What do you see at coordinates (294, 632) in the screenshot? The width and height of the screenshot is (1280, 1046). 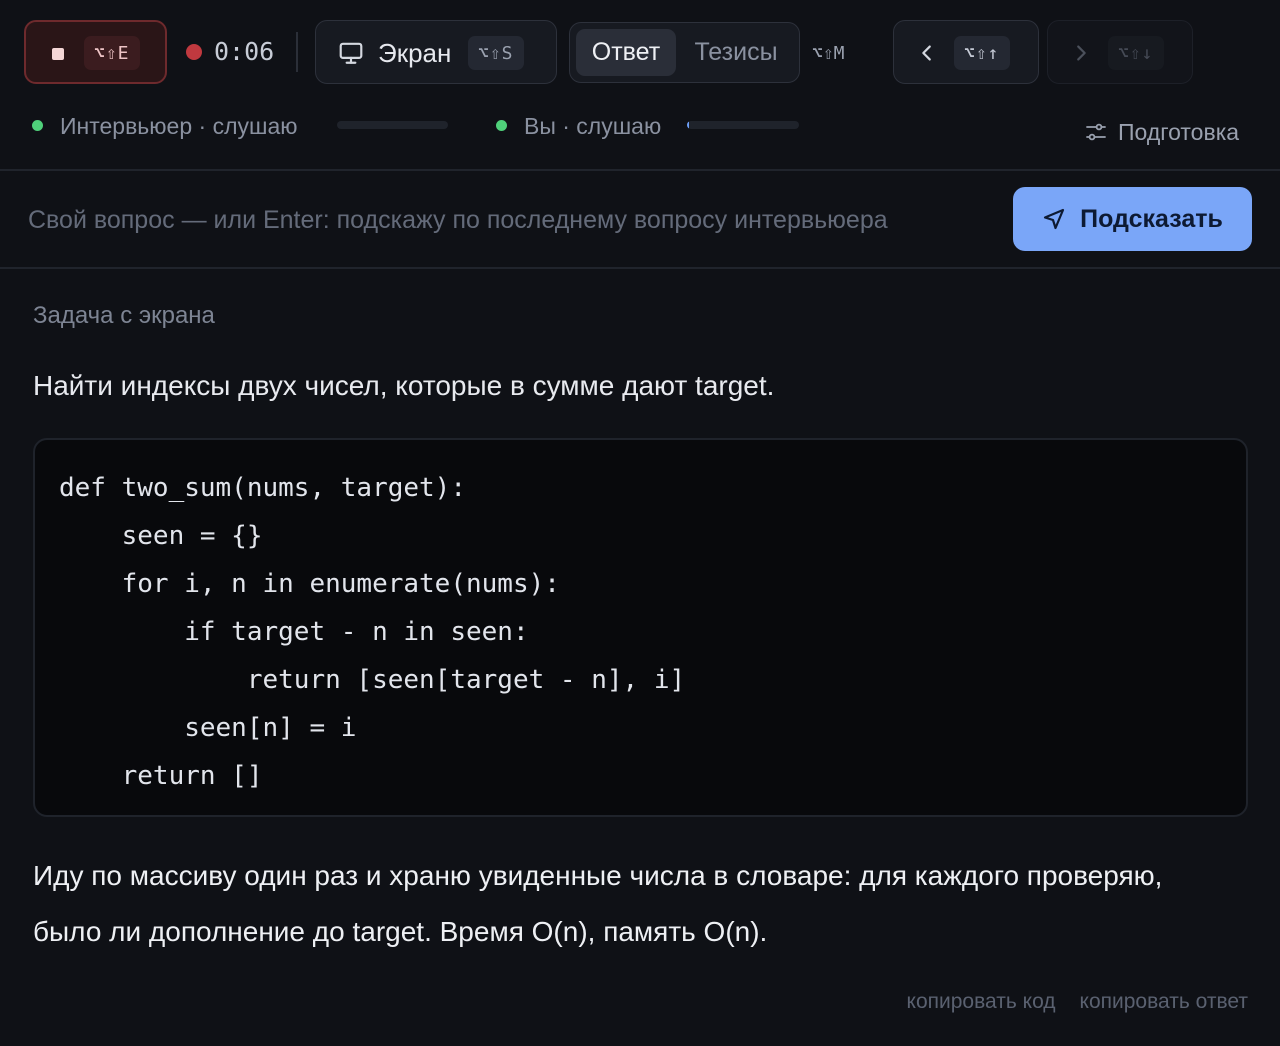 I see `code-line: if target - n in seen:` at bounding box center [294, 632].